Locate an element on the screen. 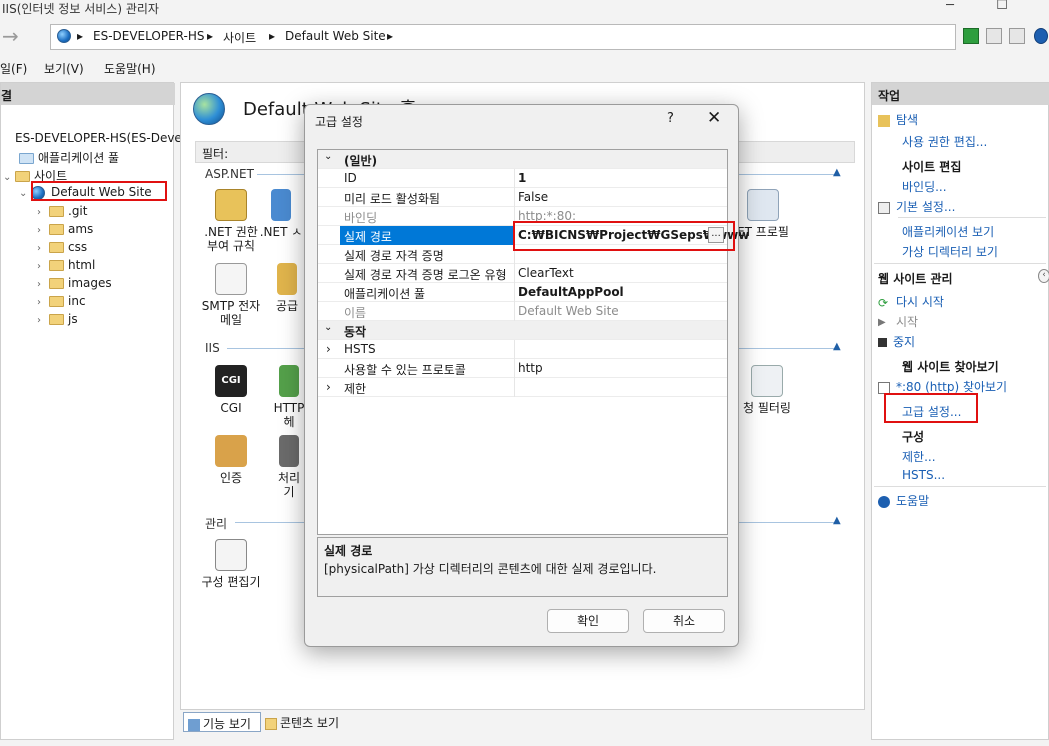  breadcrumb-server: ES-DEVELOPER-HS is located at coordinates (149, 36).